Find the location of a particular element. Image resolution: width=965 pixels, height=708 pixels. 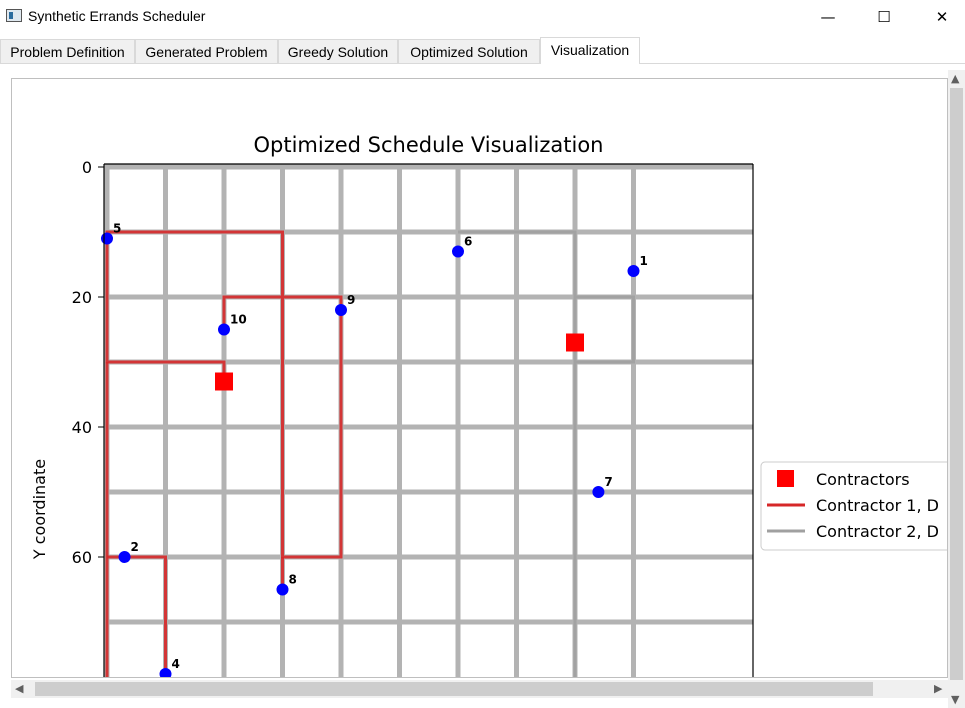

close-button: ✕ is located at coordinates (942, 17).